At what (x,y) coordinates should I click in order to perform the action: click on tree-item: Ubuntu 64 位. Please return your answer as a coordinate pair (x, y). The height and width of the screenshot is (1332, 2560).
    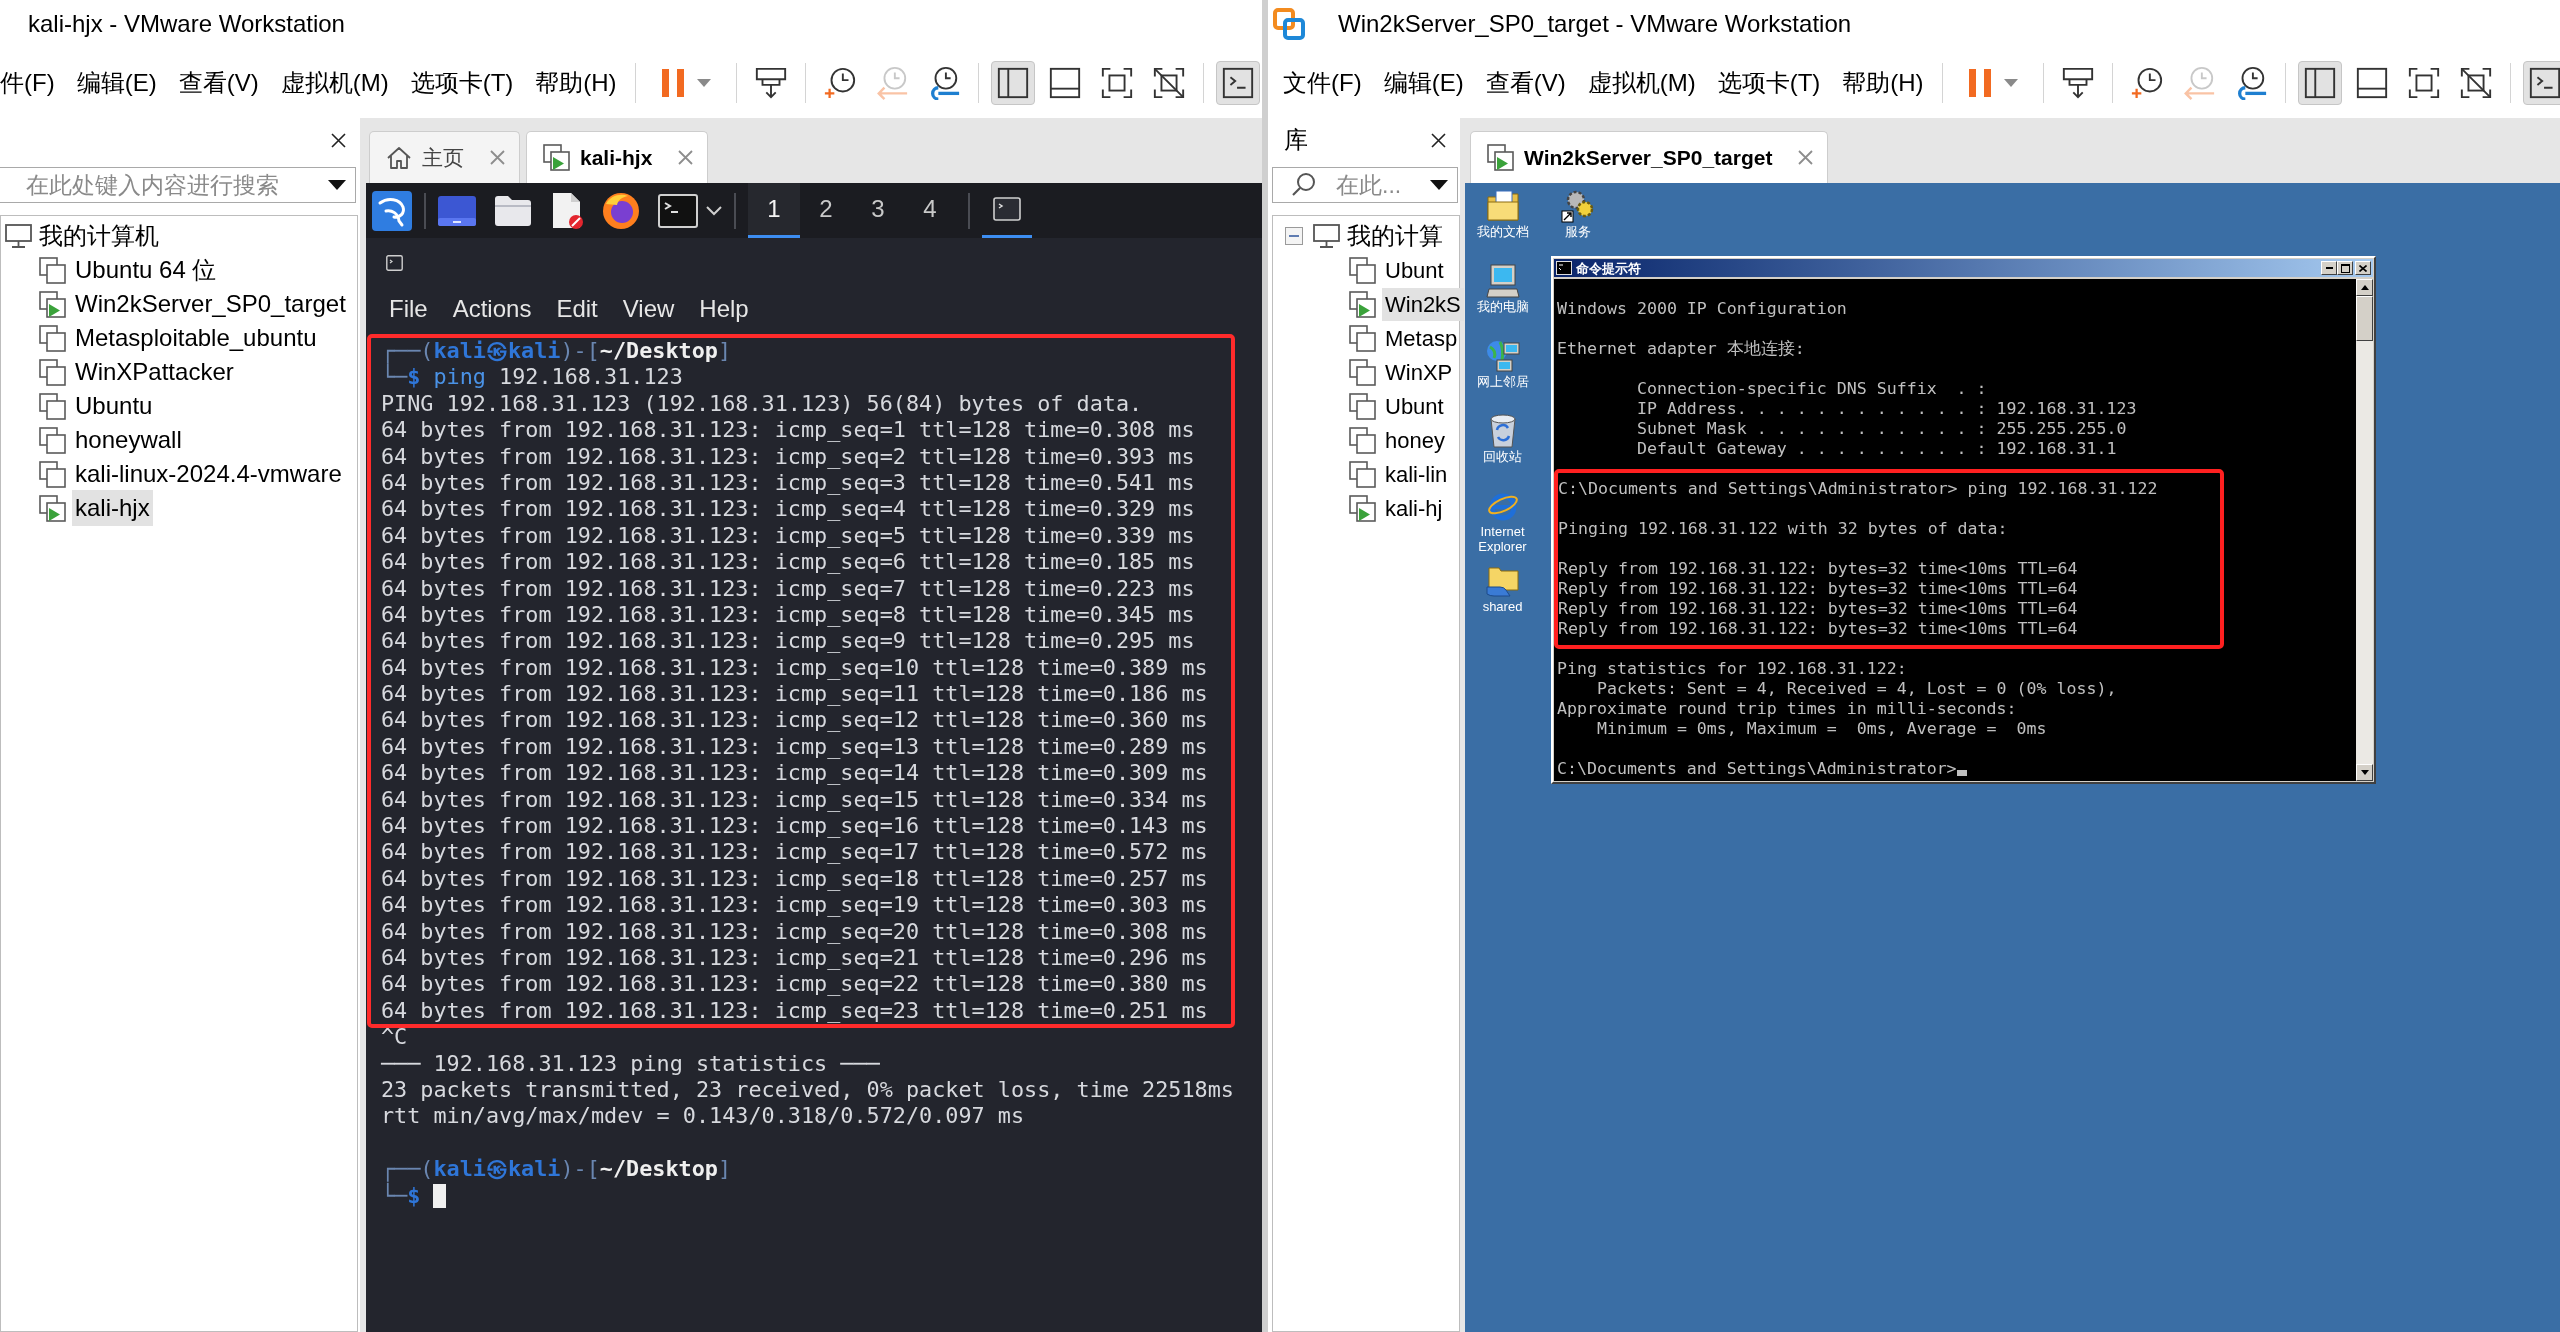
    Looking at the image, I should click on (146, 270).